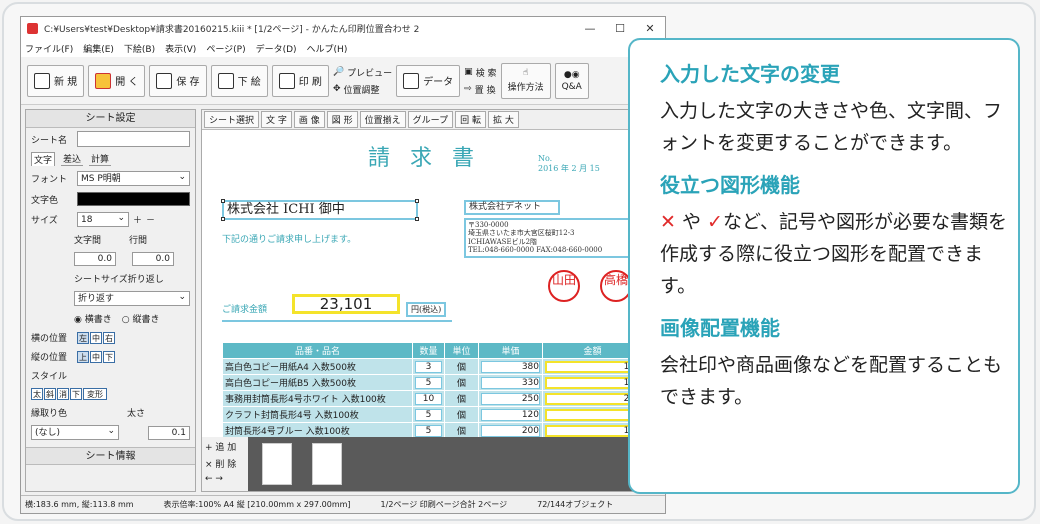 The image size is (1040, 524). What do you see at coordinates (225, 446) in the screenshot?
I see `add-page-button: + 追 加` at bounding box center [225, 446].